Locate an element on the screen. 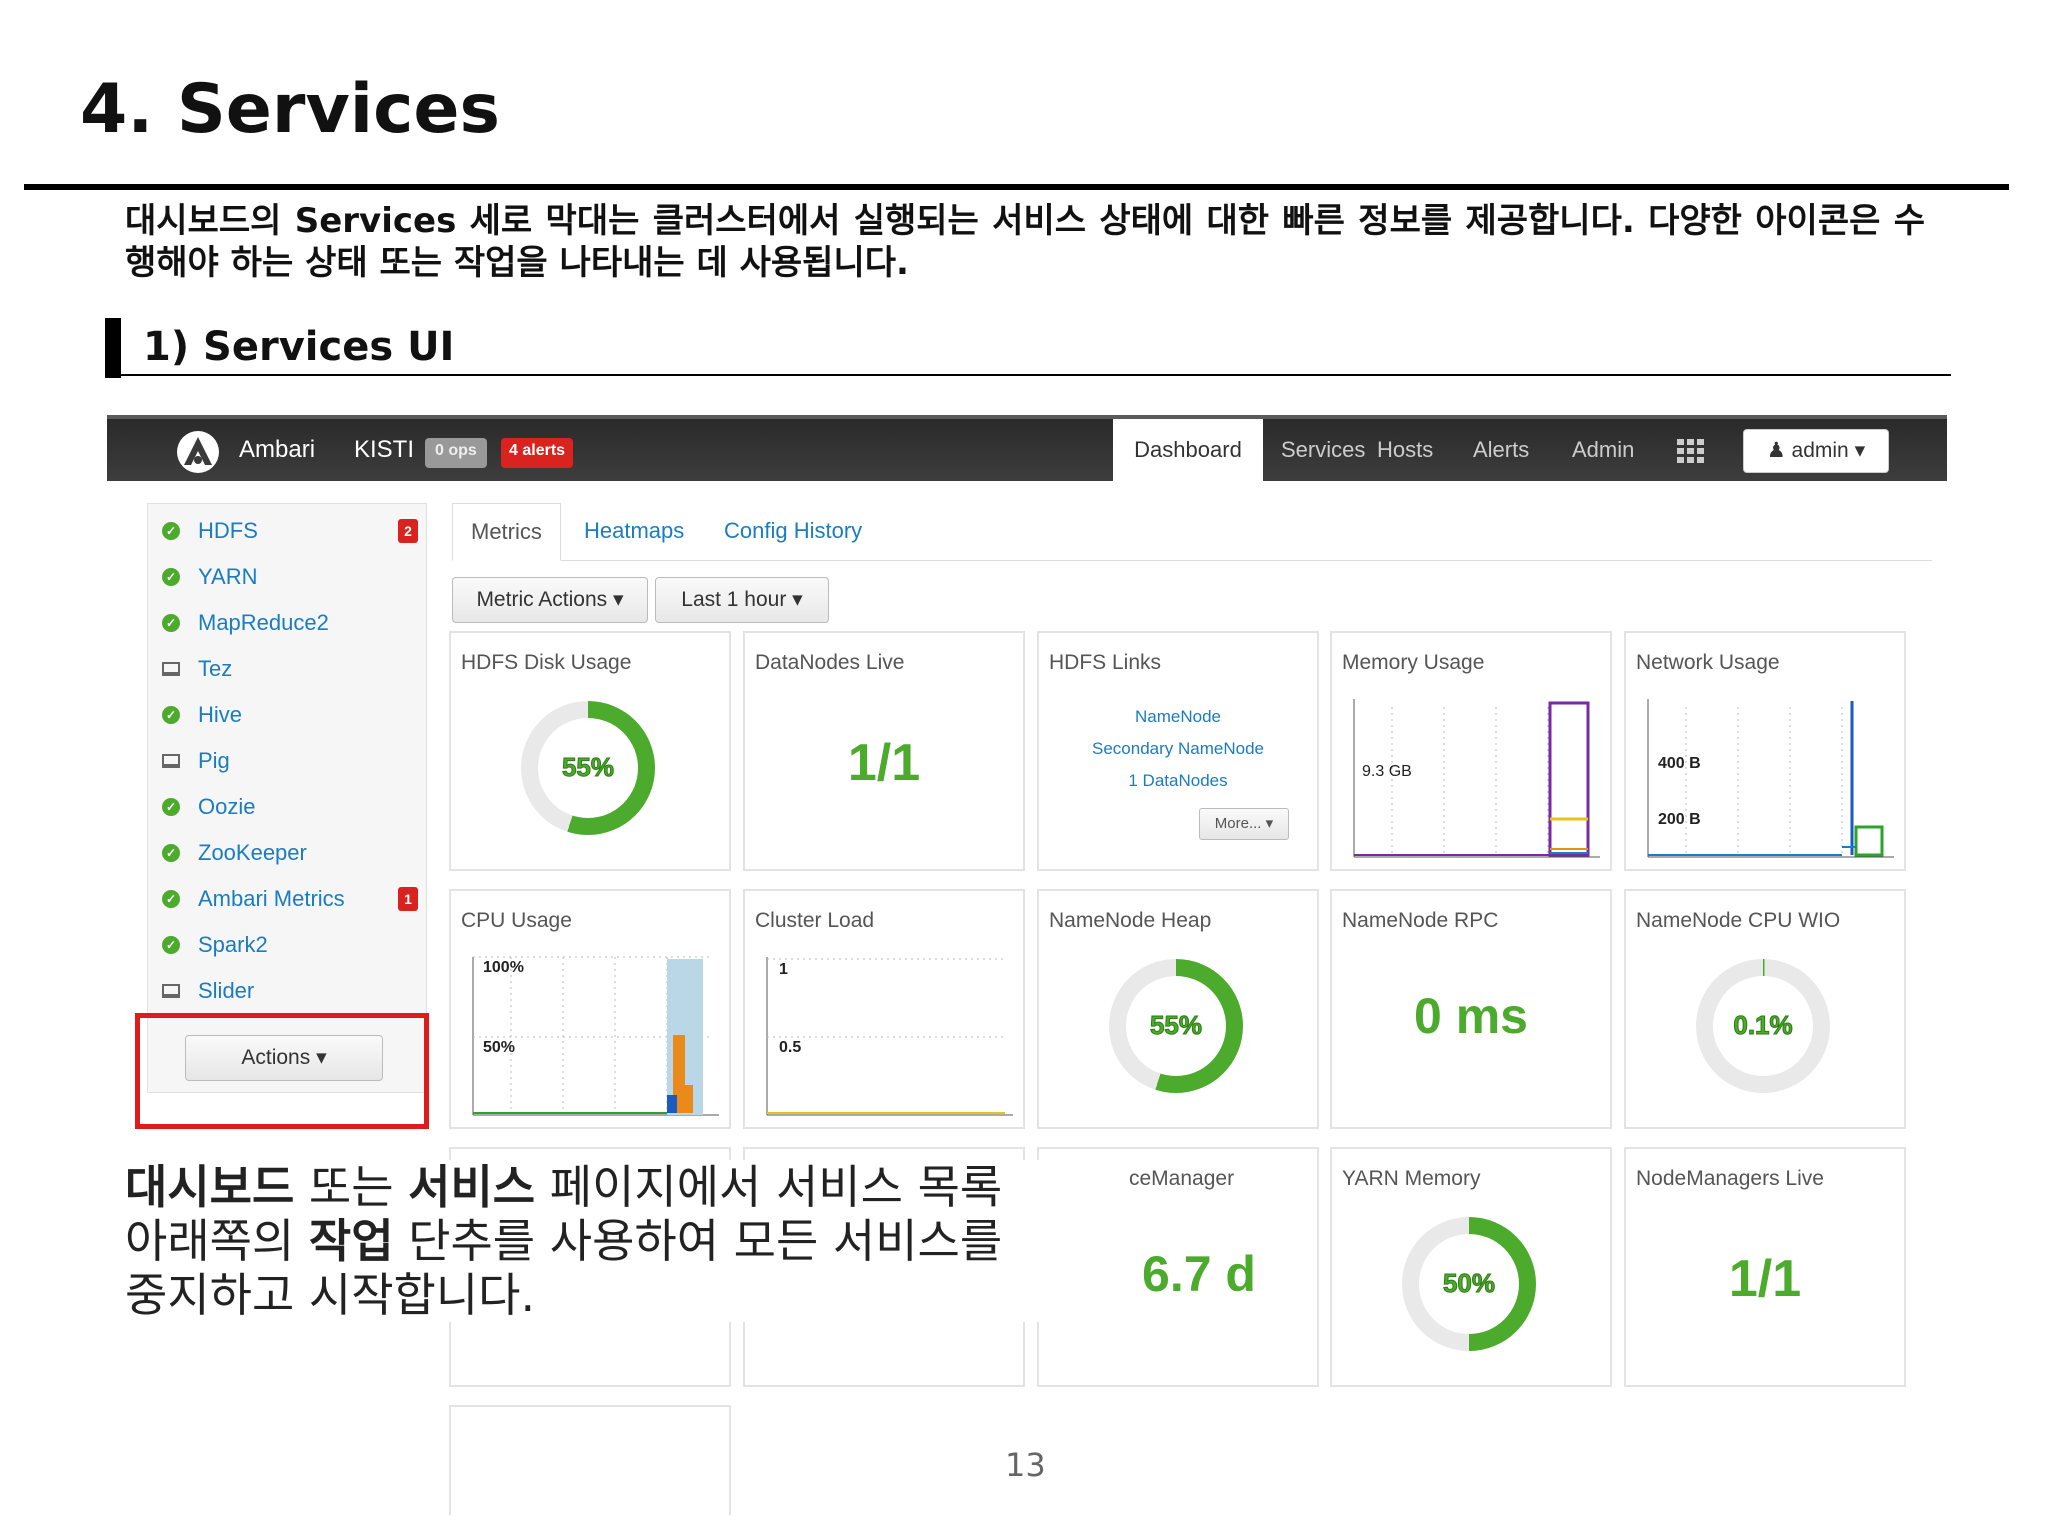  tab-metrics: Metrics is located at coordinates (506, 532).